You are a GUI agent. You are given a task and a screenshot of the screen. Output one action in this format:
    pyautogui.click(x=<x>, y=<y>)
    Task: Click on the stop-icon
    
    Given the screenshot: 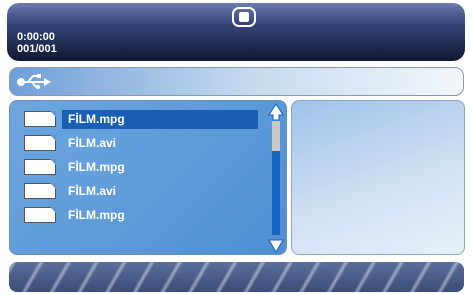 What is the action you would take?
    pyautogui.click(x=244, y=17)
    